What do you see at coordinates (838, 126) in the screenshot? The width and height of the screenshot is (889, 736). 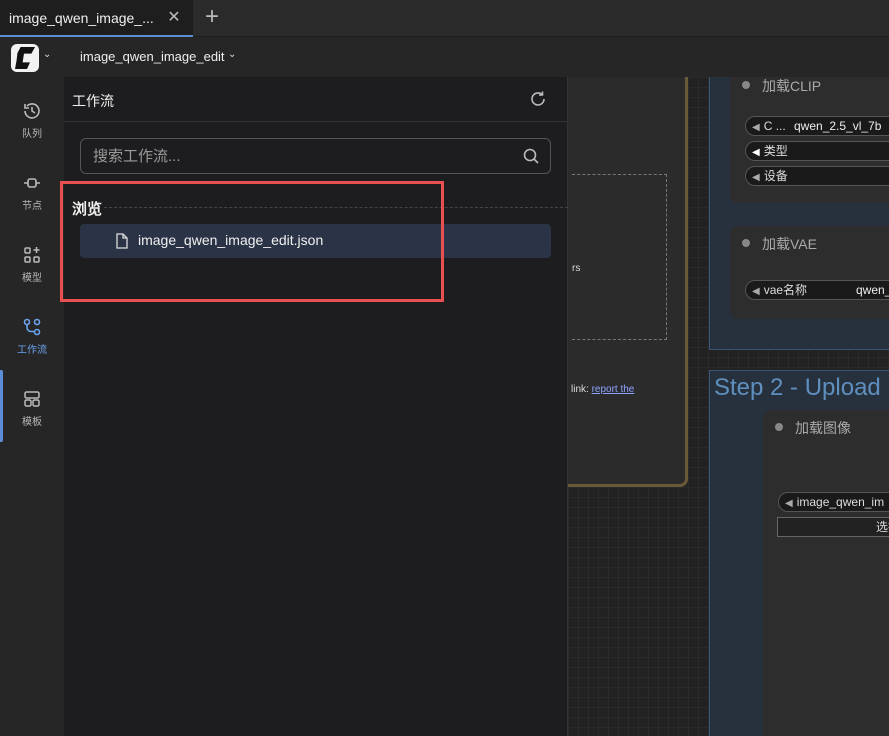 I see `widget-value: qwen_2.5_vl_7b` at bounding box center [838, 126].